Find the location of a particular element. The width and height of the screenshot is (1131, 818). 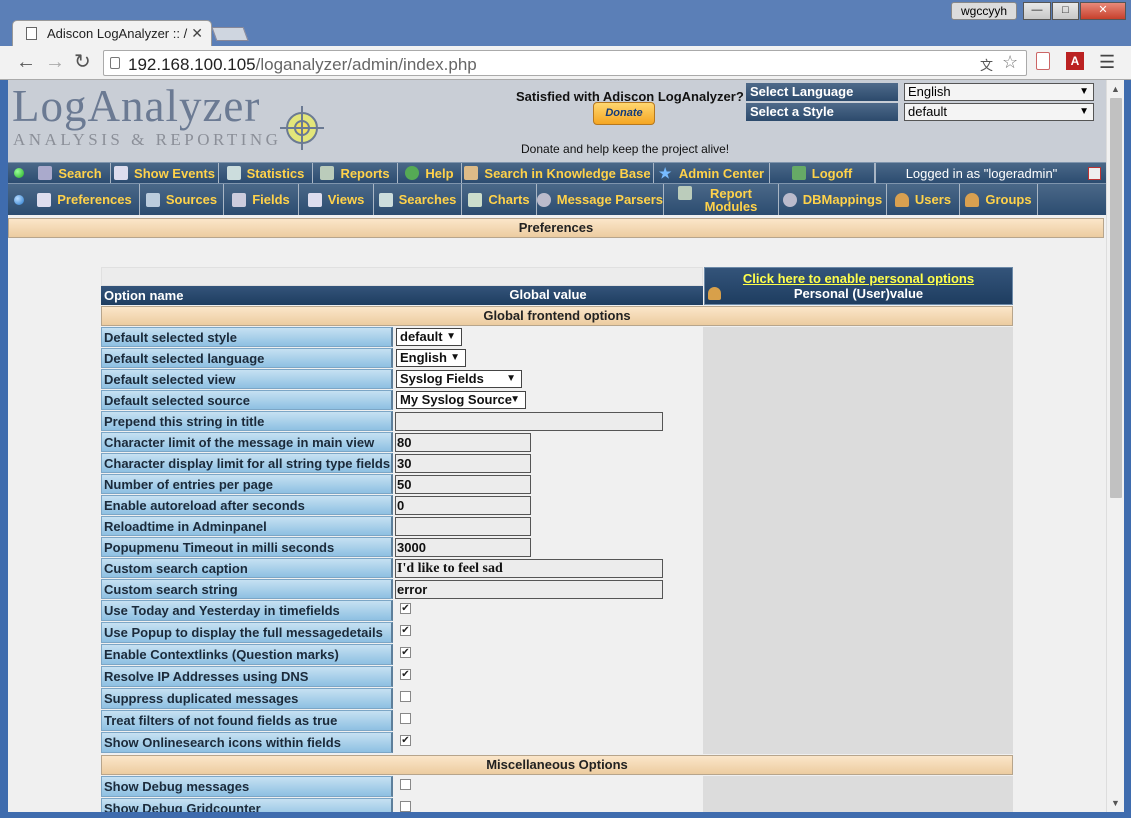

forward-icon: → is located at coordinates (55, 62).